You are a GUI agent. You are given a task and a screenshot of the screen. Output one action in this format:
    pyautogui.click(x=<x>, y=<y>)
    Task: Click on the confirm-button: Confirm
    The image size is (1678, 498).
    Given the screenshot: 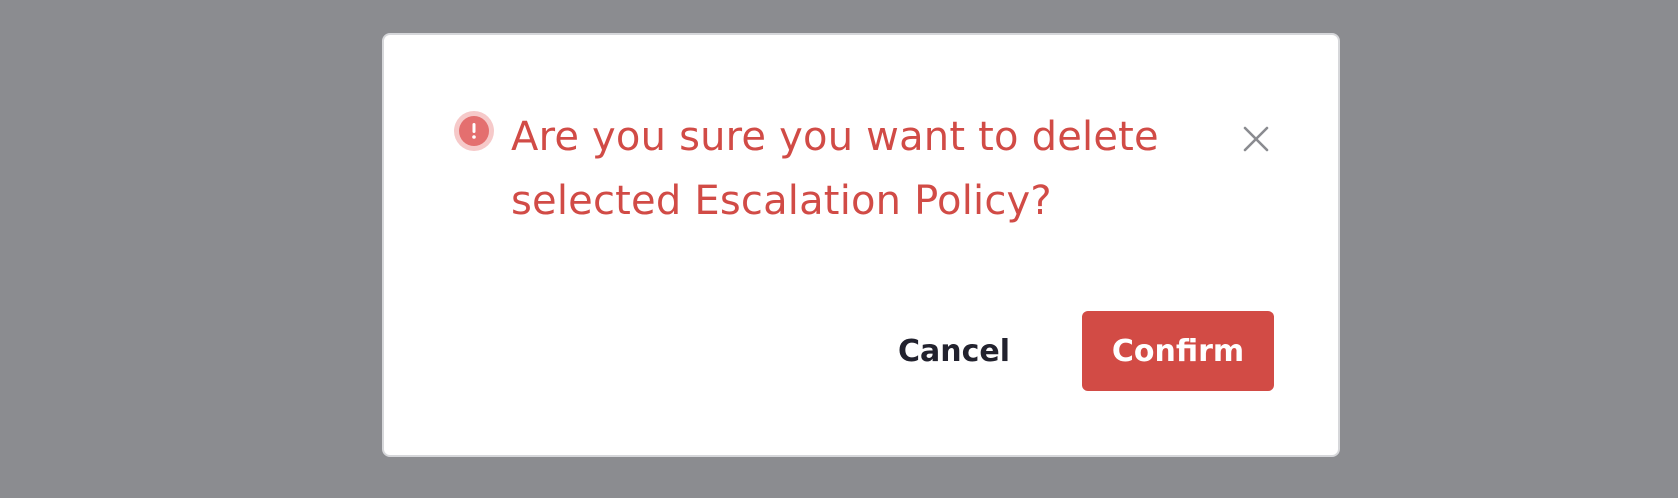 What is the action you would take?
    pyautogui.click(x=1178, y=351)
    